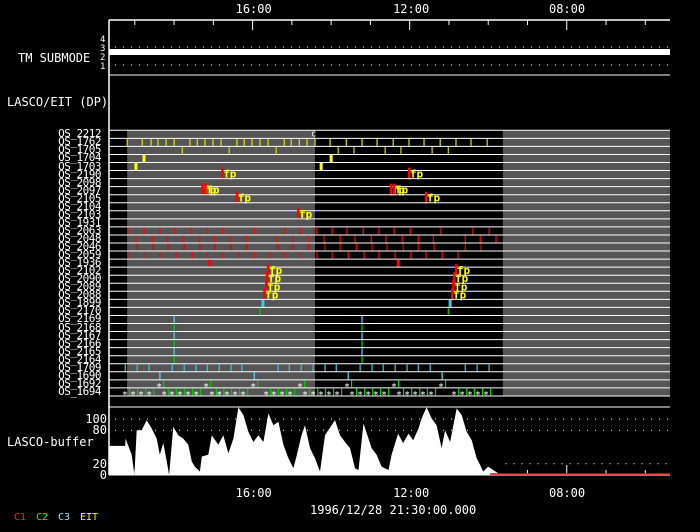  I want to click on bottom-tick-label: 12:00, so click(411, 493).